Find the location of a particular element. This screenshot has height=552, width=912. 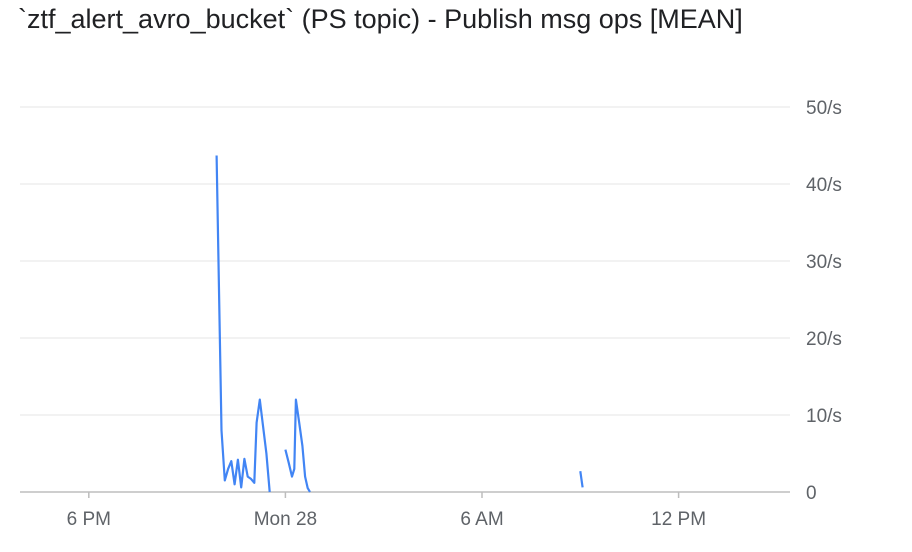

x-tick-label: 6 AM is located at coordinates (481, 519).